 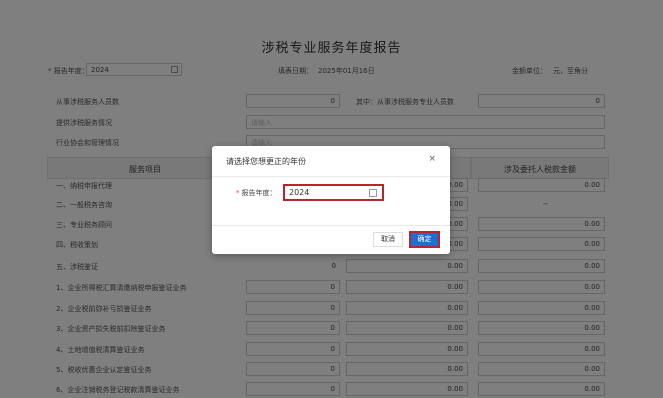 I want to click on year-picker-input: 2024, so click(x=333, y=192).